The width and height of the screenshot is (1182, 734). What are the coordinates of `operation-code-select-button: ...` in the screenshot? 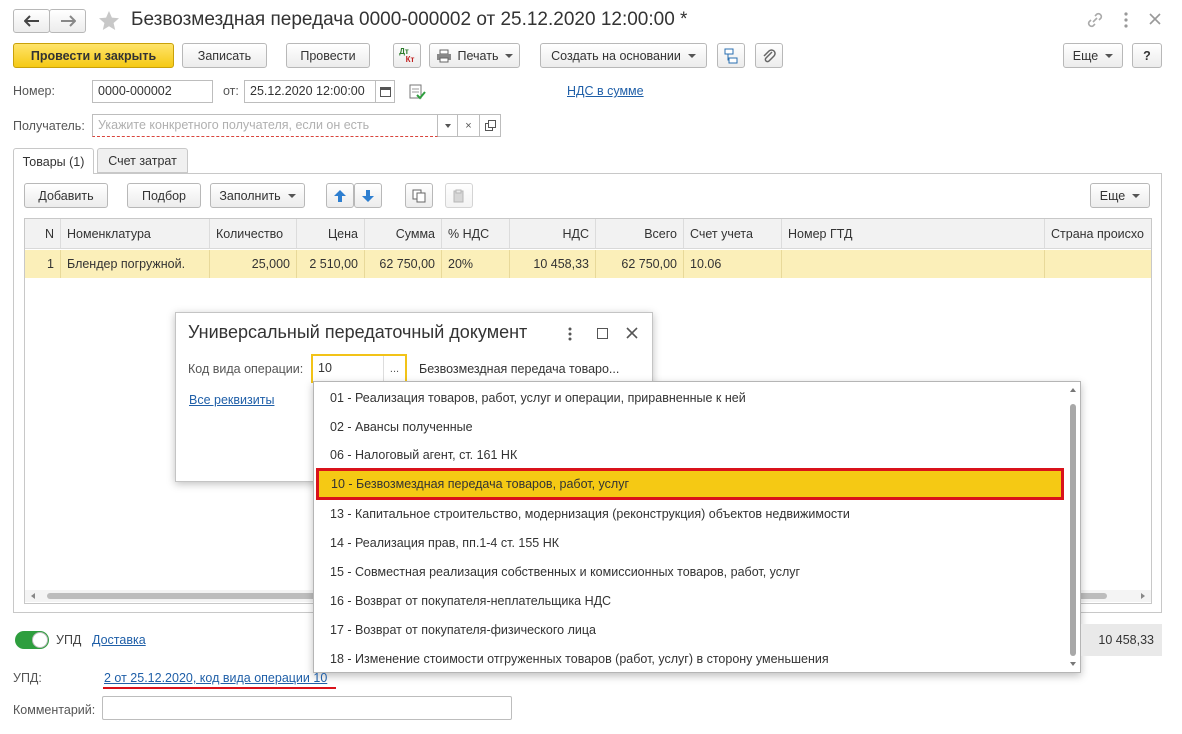 It's located at (394, 368).